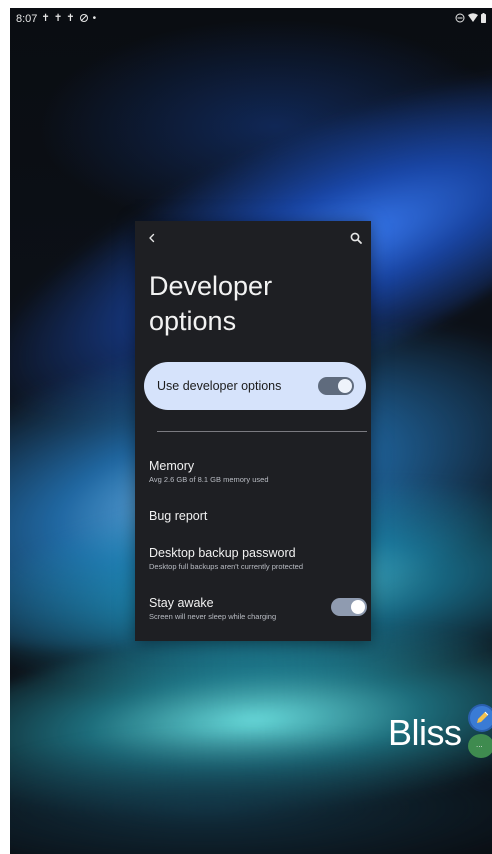 Image resolution: width=492 pixels, height=854 pixels. What do you see at coordinates (193, 321) in the screenshot?
I see `page-title-line: options` at bounding box center [193, 321].